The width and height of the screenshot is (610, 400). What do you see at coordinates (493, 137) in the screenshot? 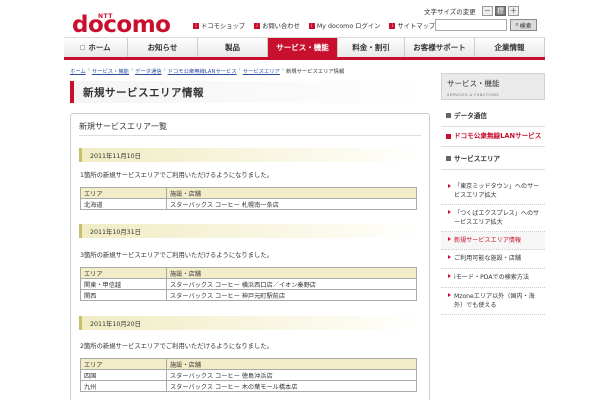
I see `sidebar-cat-public-wlan: ドコモ公衆無線LANサービス` at bounding box center [493, 137].